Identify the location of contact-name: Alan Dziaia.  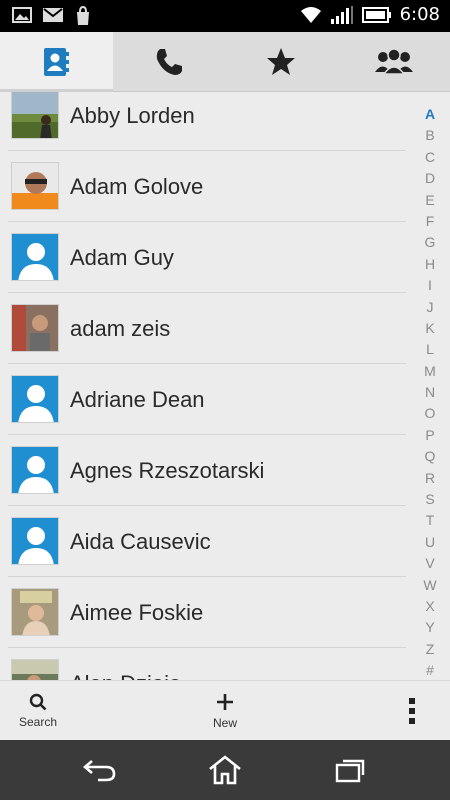
(125, 664).